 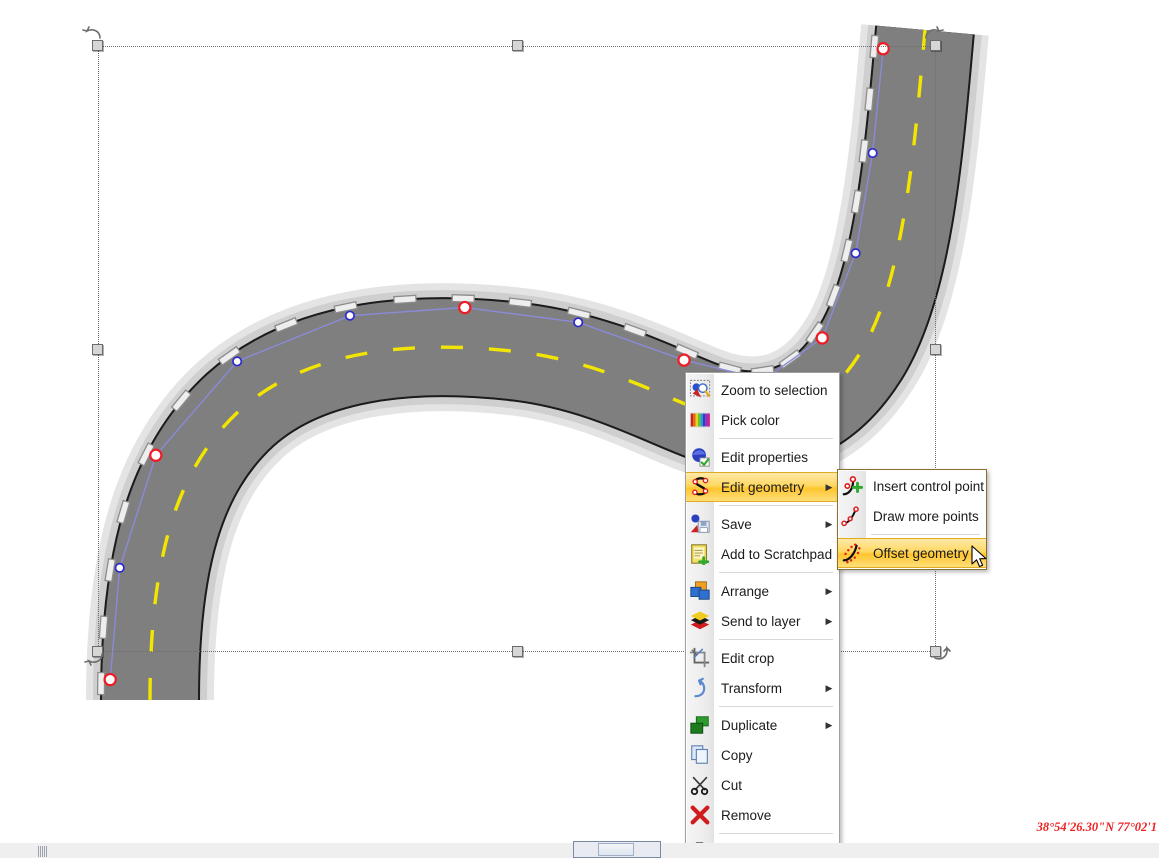 I want to click on menu-item-label: Duplicate, so click(x=749, y=725).